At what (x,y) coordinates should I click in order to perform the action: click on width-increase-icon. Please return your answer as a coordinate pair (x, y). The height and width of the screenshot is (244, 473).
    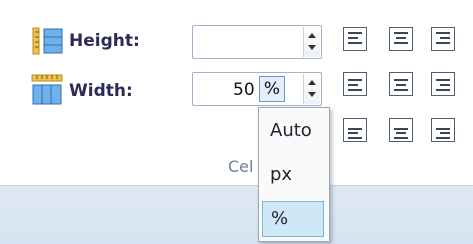
    Looking at the image, I should click on (312, 82).